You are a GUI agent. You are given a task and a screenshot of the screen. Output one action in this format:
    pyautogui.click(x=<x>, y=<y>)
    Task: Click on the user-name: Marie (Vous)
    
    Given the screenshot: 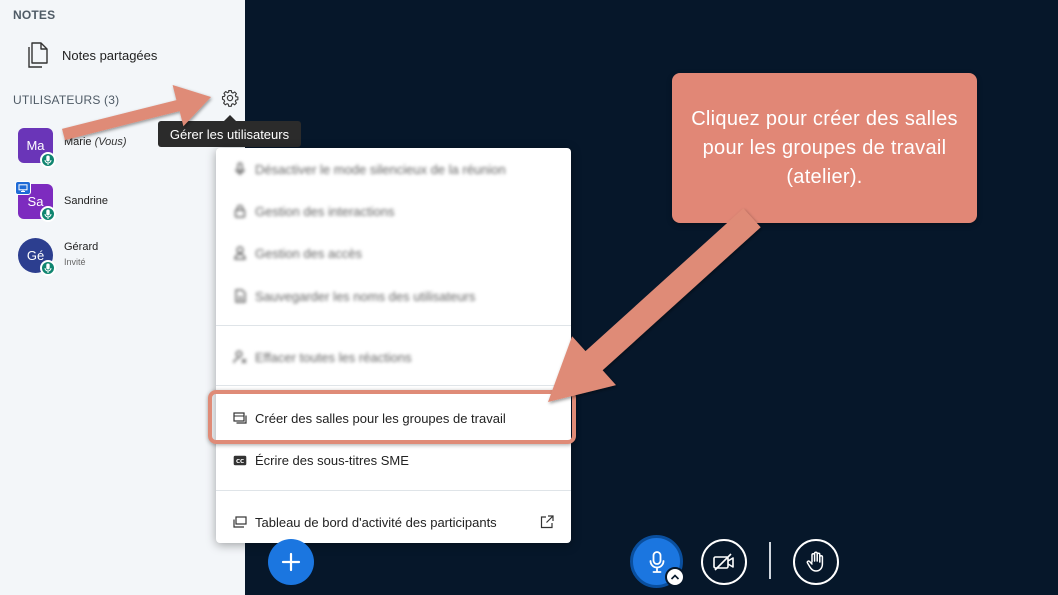 What is the action you would take?
    pyautogui.click(x=95, y=142)
    